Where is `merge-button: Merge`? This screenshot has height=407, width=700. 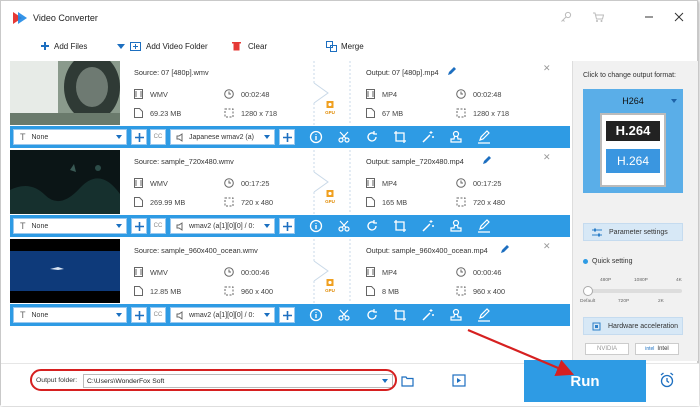 merge-button: Merge is located at coordinates (345, 46).